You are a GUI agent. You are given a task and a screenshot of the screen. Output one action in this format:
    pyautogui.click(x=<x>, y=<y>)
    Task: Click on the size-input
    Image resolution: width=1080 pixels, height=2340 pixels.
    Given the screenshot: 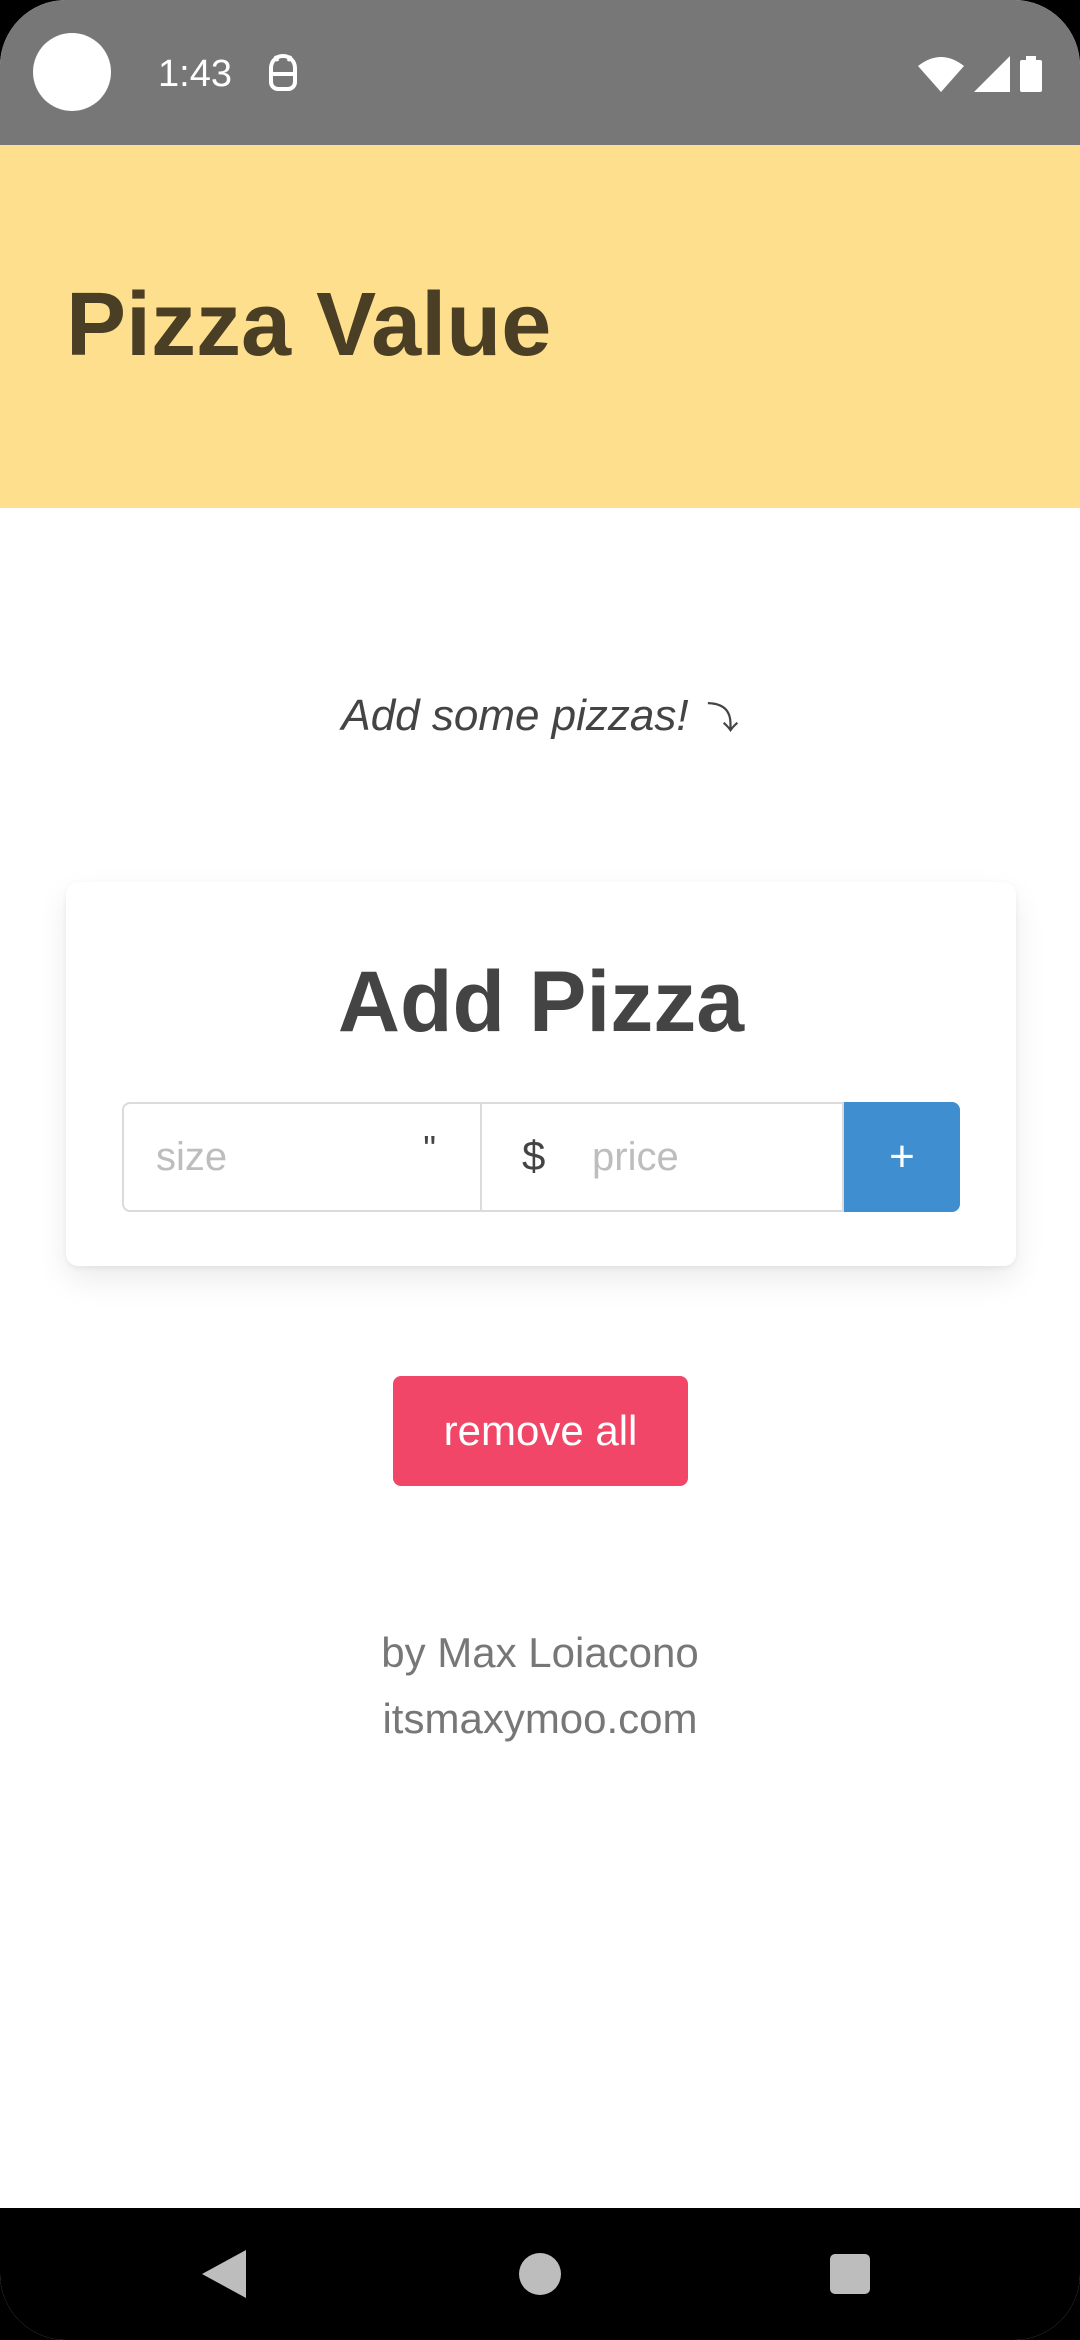 What is the action you would take?
    pyautogui.click(x=281, y=1157)
    